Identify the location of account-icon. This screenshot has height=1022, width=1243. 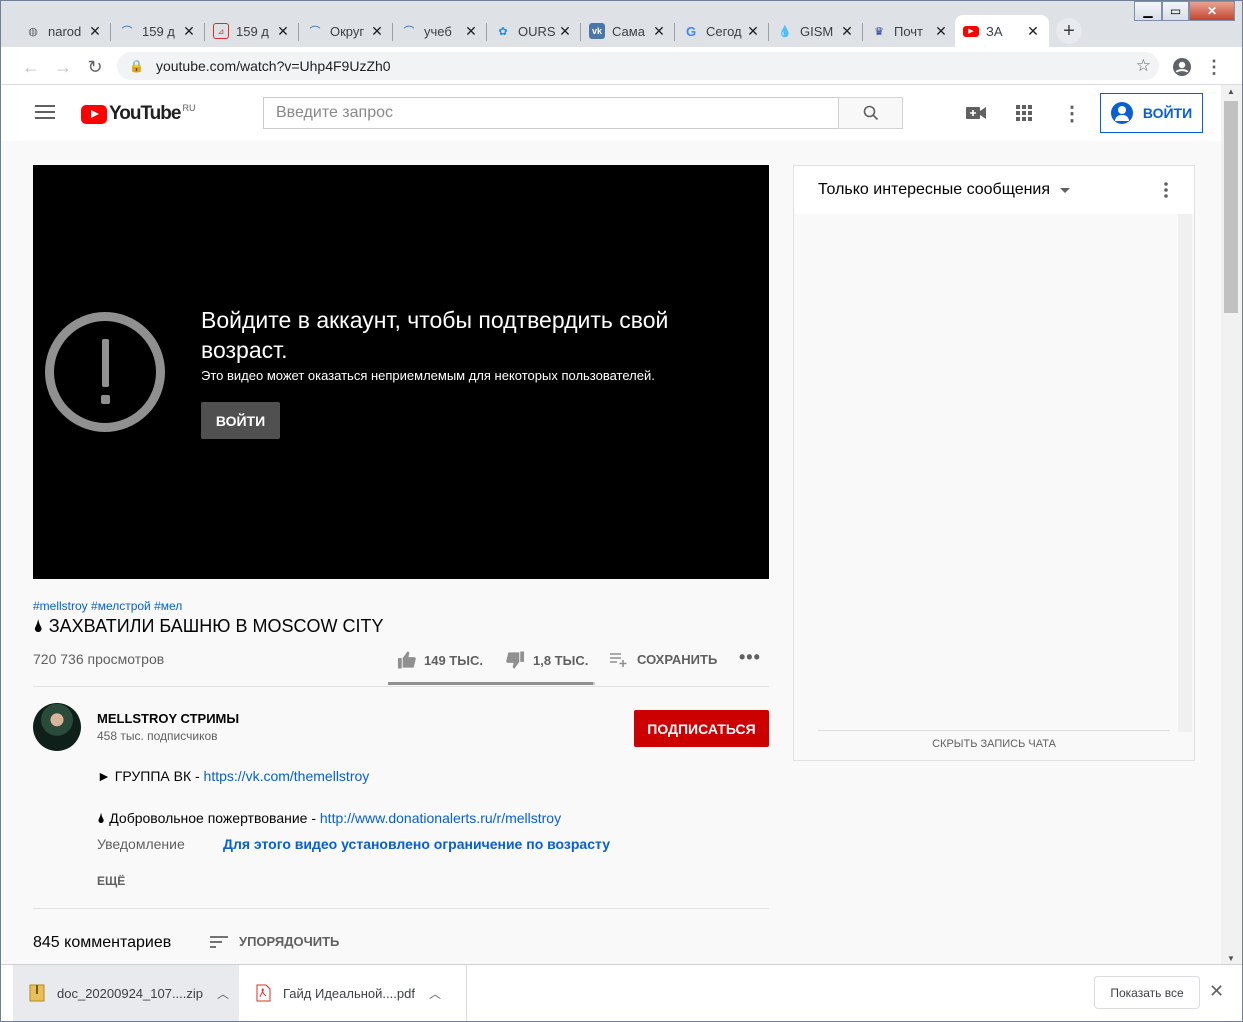
(1121, 113).